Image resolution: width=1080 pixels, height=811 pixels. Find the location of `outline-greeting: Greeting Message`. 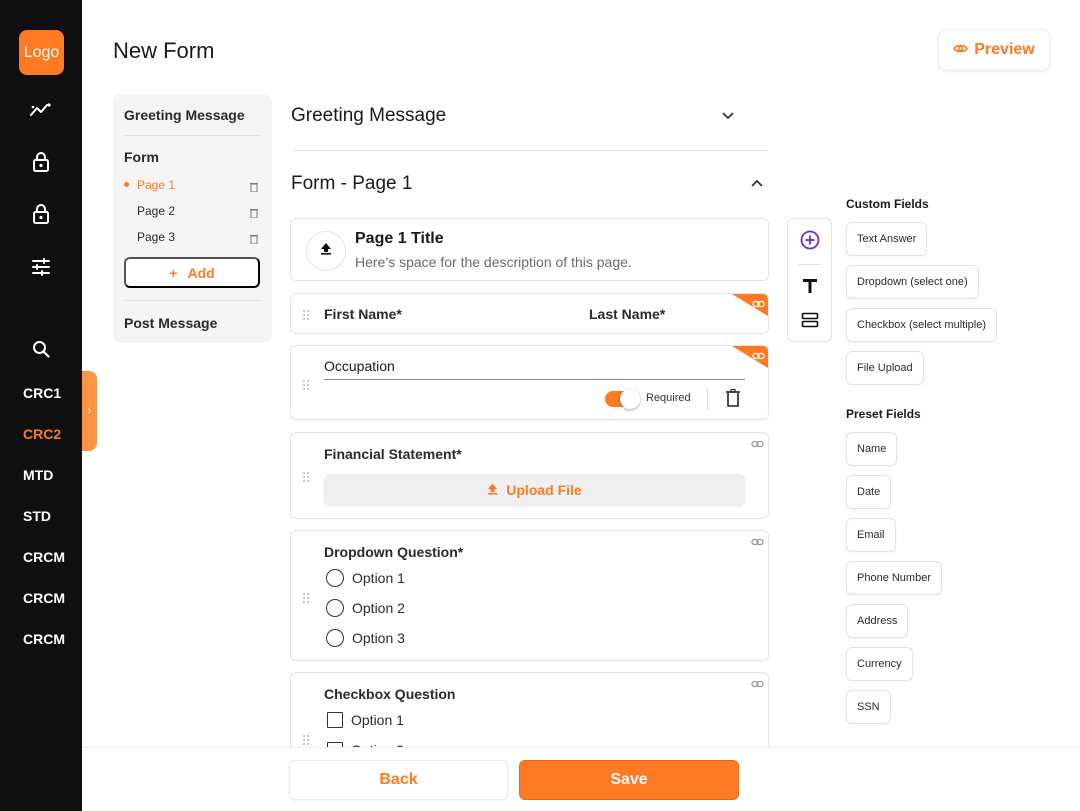

outline-greeting: Greeting Message is located at coordinates (184, 115).